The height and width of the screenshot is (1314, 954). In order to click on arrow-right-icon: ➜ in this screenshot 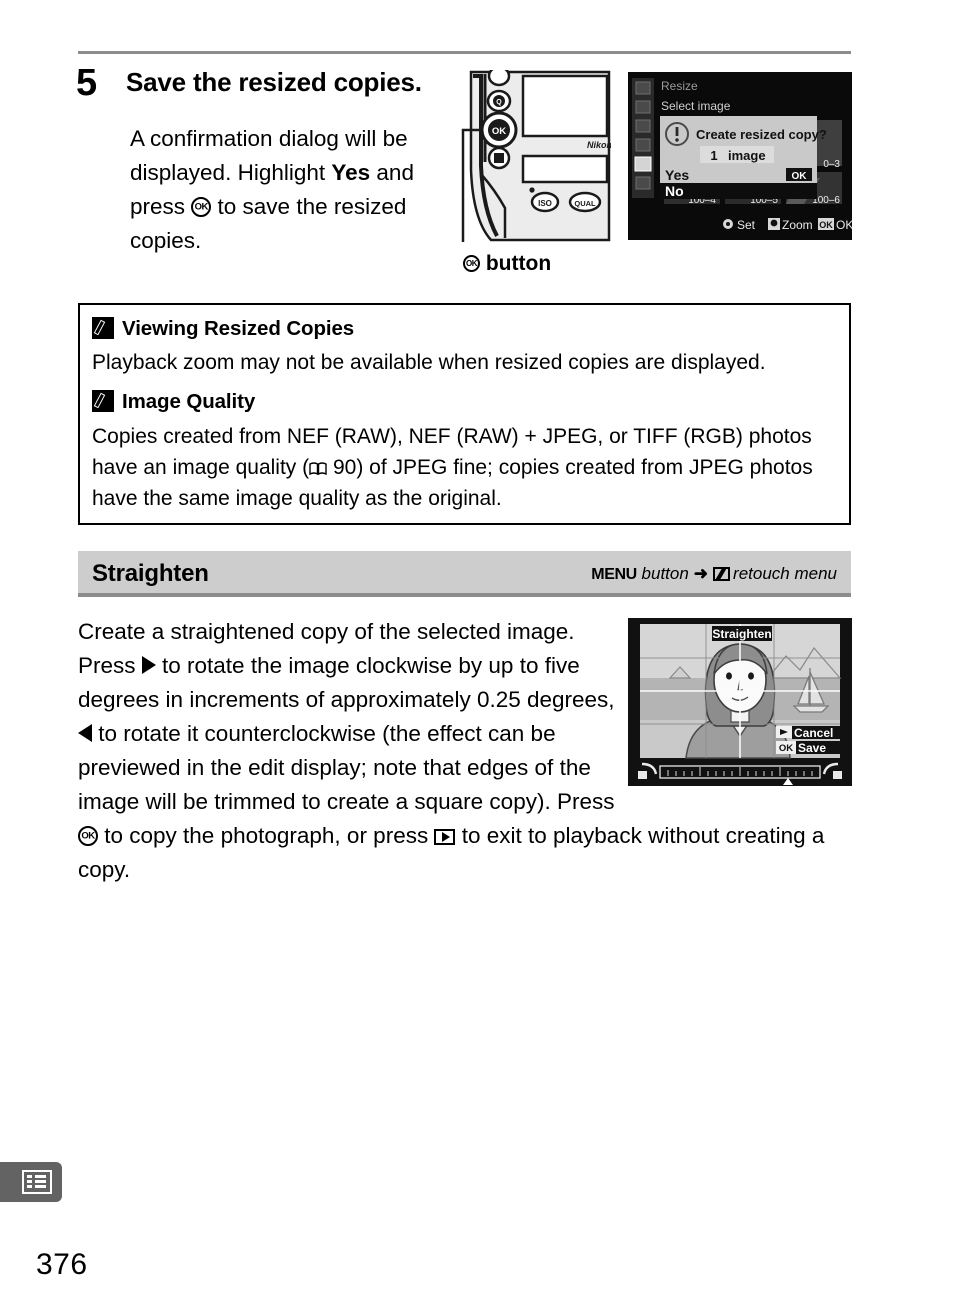, I will do `click(701, 573)`.